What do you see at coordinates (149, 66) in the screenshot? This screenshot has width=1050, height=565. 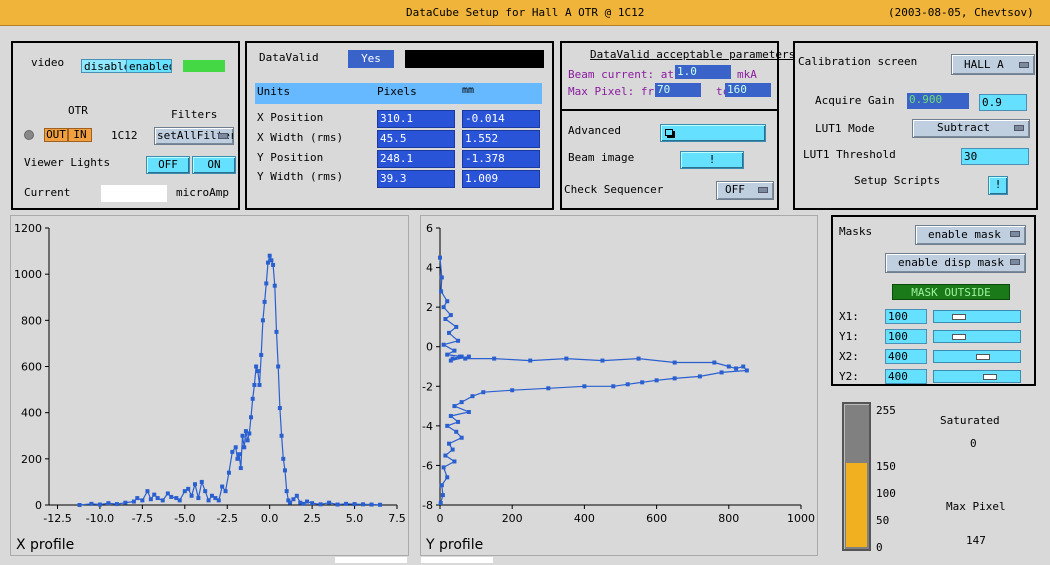 I see `video-enabled-toggle: enabled` at bounding box center [149, 66].